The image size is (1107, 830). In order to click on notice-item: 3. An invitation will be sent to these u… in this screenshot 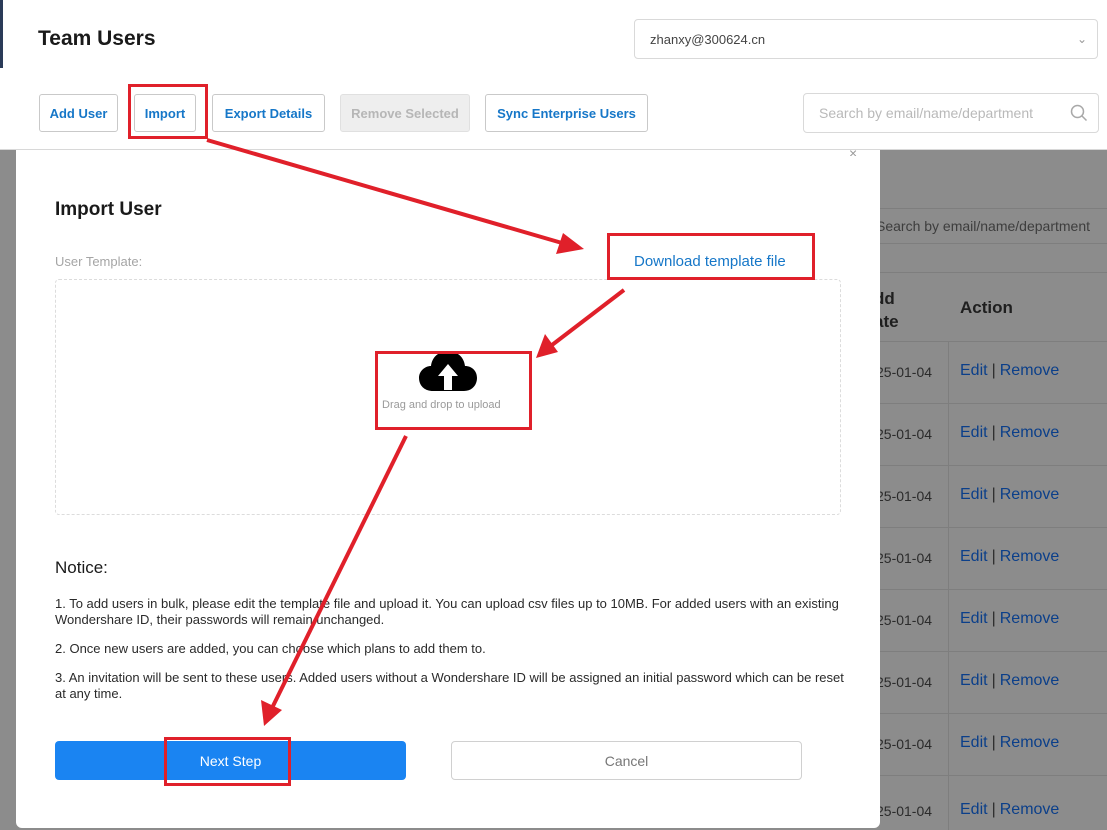, I will do `click(449, 685)`.